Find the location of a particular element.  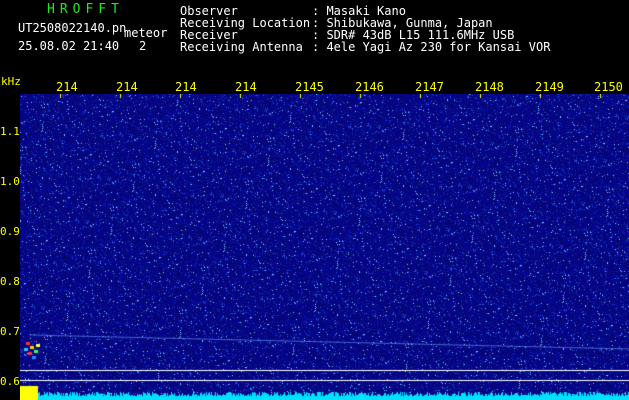

y-tick-label: 1.1 is located at coordinates (10, 131).